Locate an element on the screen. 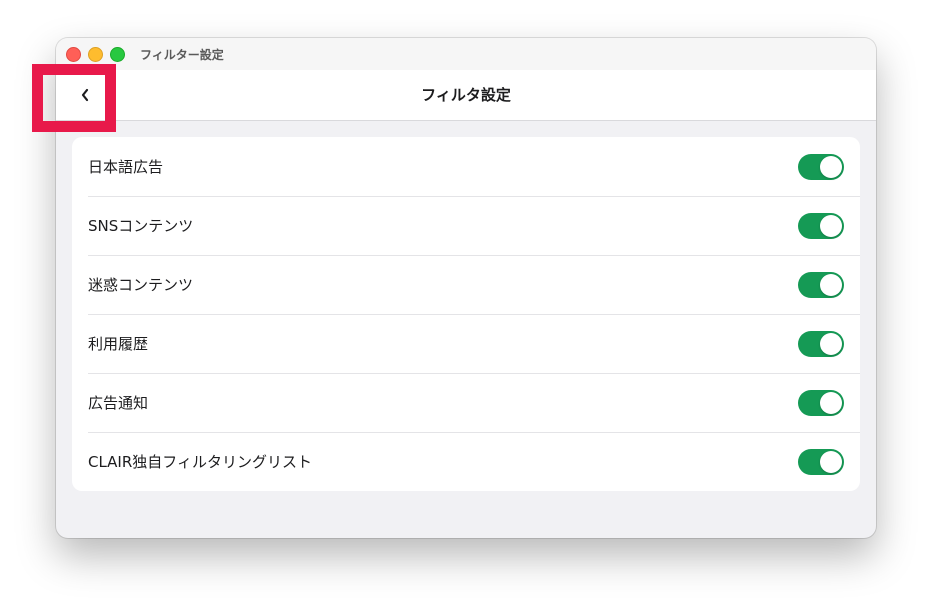 The height and width of the screenshot is (612, 932). setting-label: 迷惑コンテンツ is located at coordinates (141, 285).